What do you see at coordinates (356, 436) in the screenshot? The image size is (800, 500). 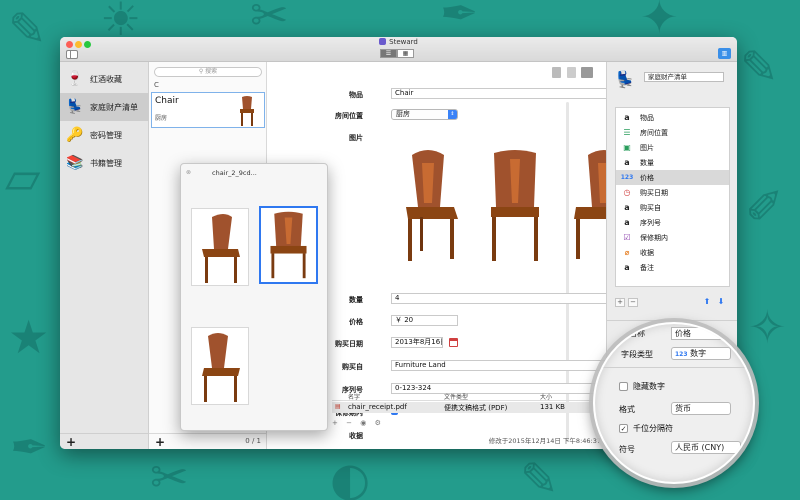 I see `label-receipt: 收据` at bounding box center [356, 436].